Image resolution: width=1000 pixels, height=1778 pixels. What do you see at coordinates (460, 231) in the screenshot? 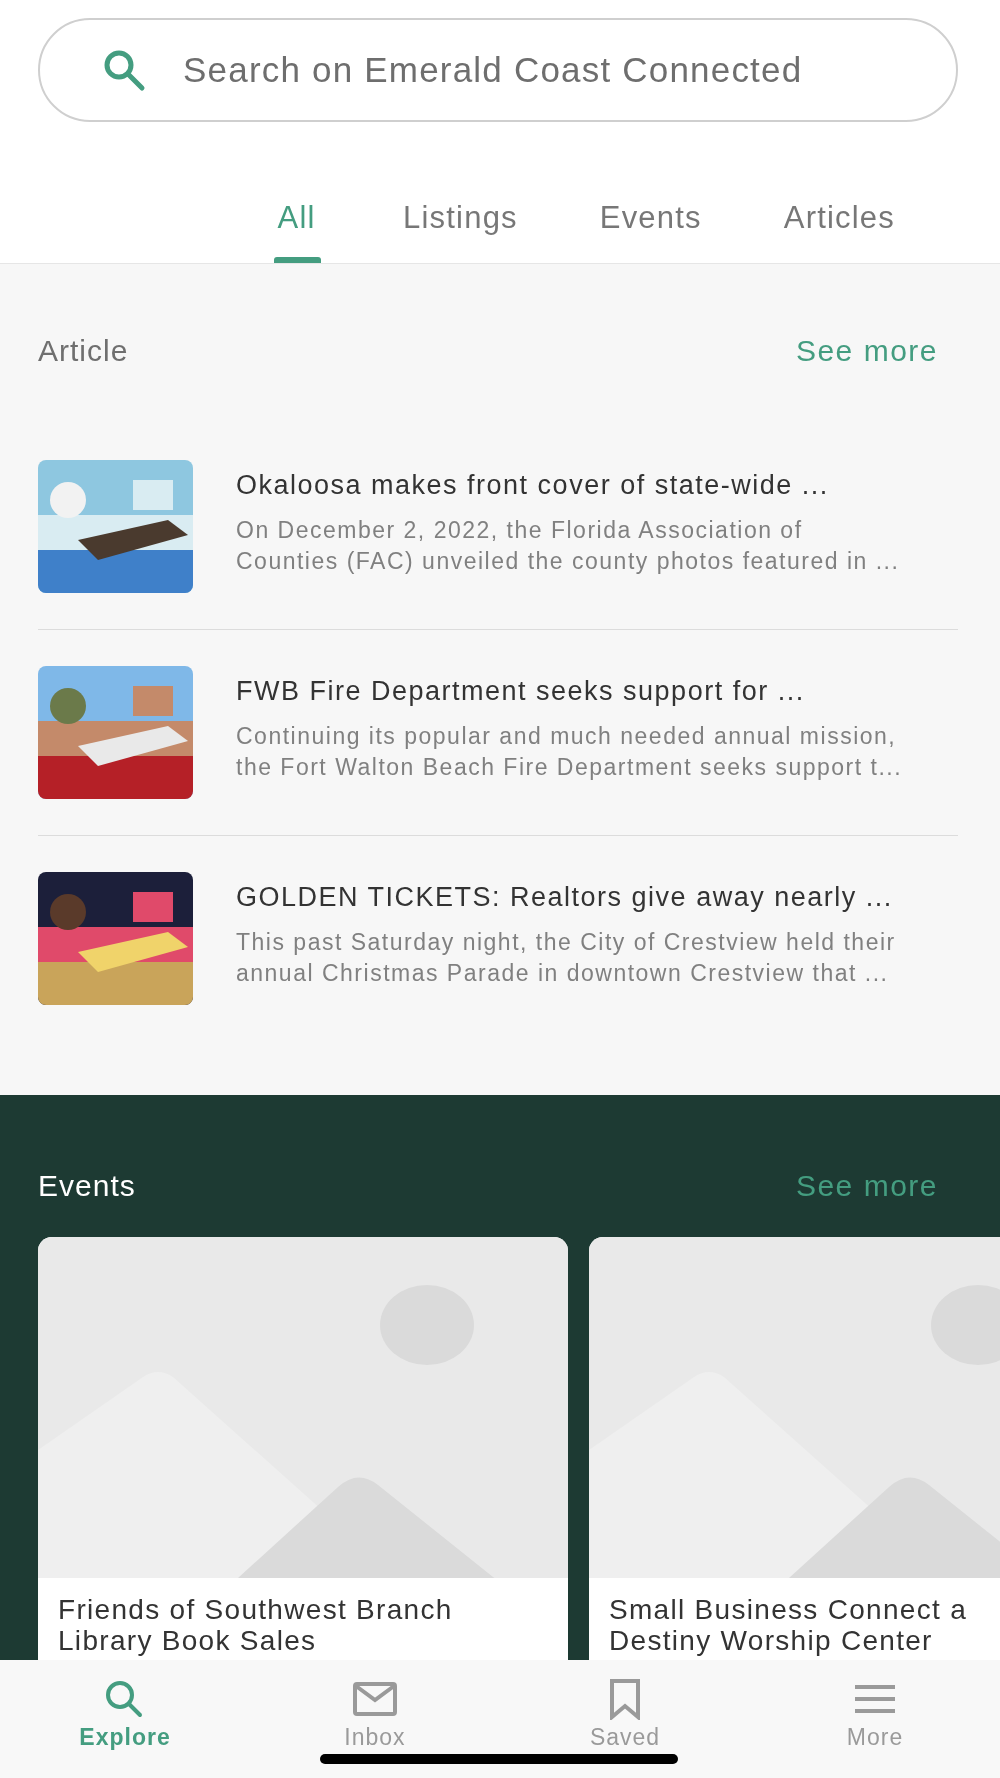
I see `tab: Listings` at bounding box center [460, 231].